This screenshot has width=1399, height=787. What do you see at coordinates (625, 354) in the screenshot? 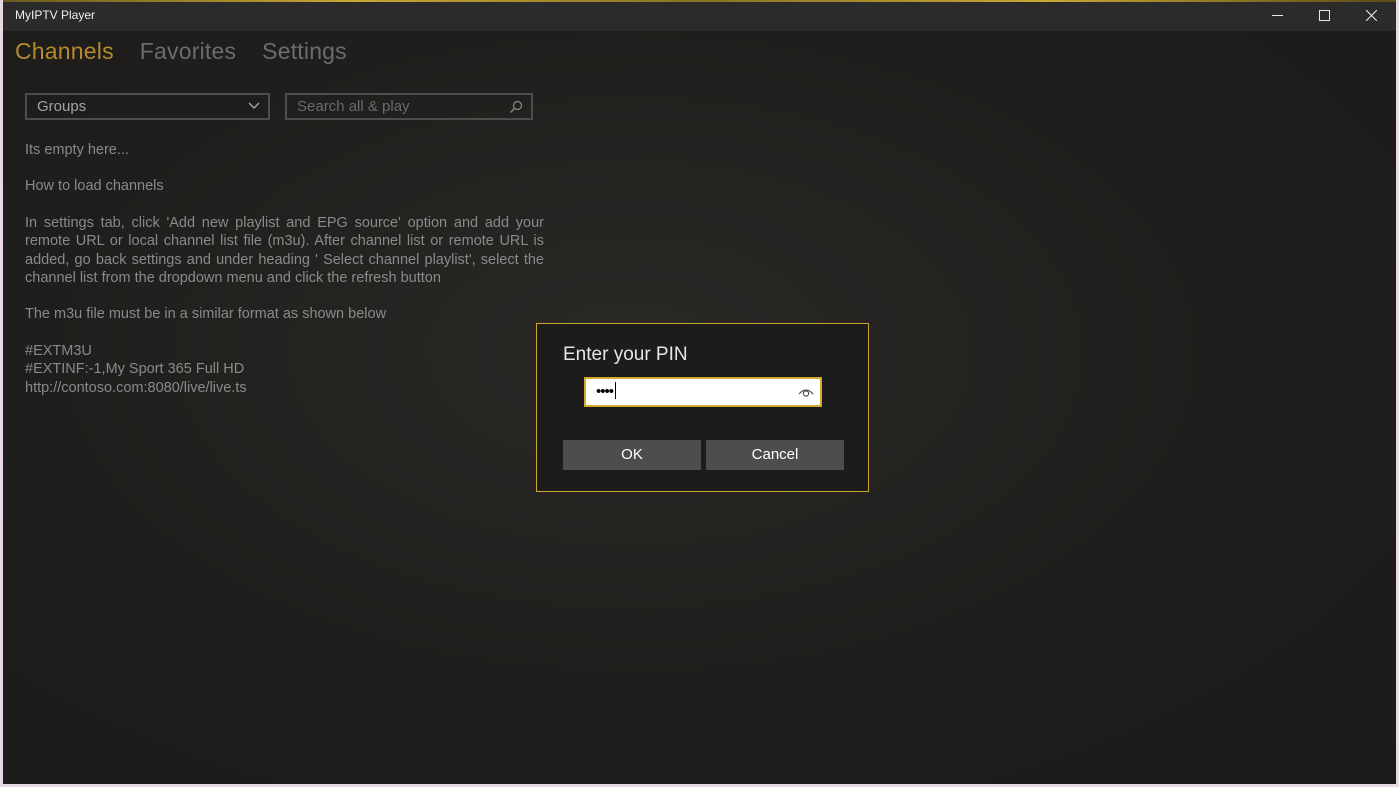
I see `dialog-title: Enter your PIN` at bounding box center [625, 354].